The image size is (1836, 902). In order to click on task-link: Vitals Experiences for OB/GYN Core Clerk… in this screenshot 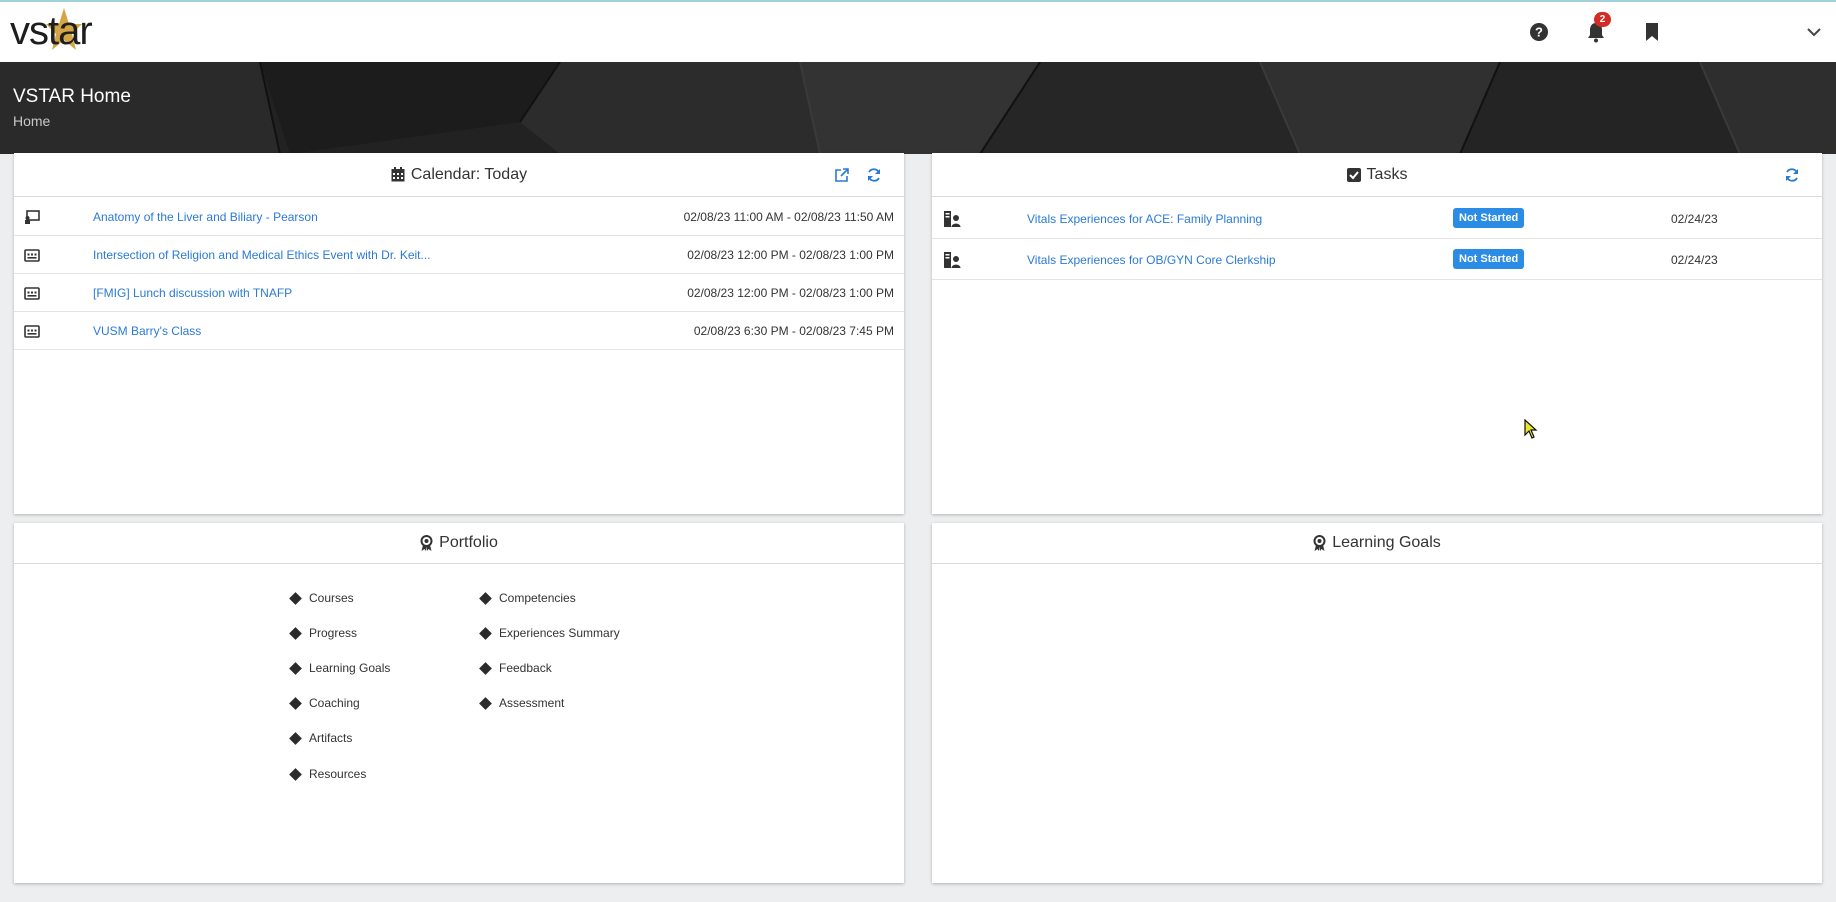, I will do `click(1151, 260)`.